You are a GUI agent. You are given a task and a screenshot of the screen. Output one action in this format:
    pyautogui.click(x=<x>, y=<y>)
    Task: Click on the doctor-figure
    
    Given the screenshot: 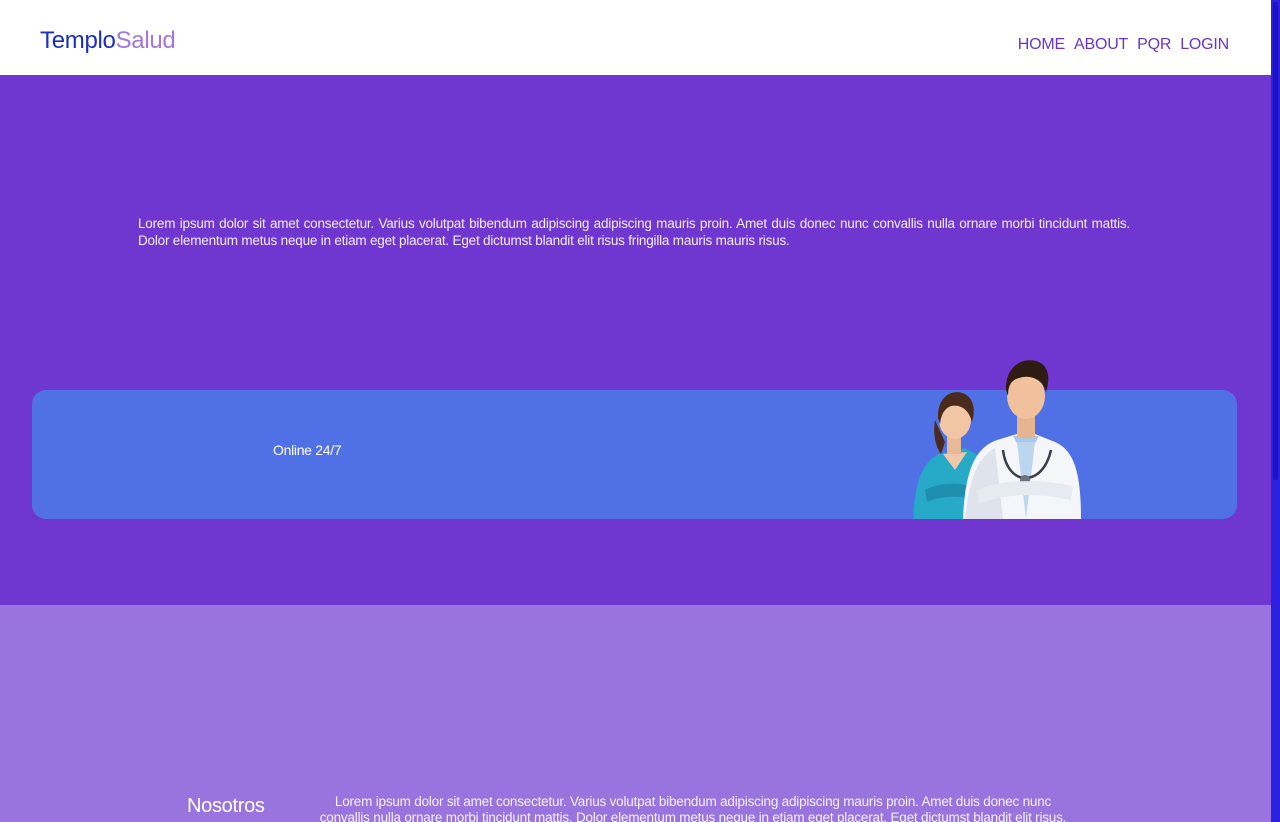 What is the action you would take?
    pyautogui.click(x=1022, y=439)
    